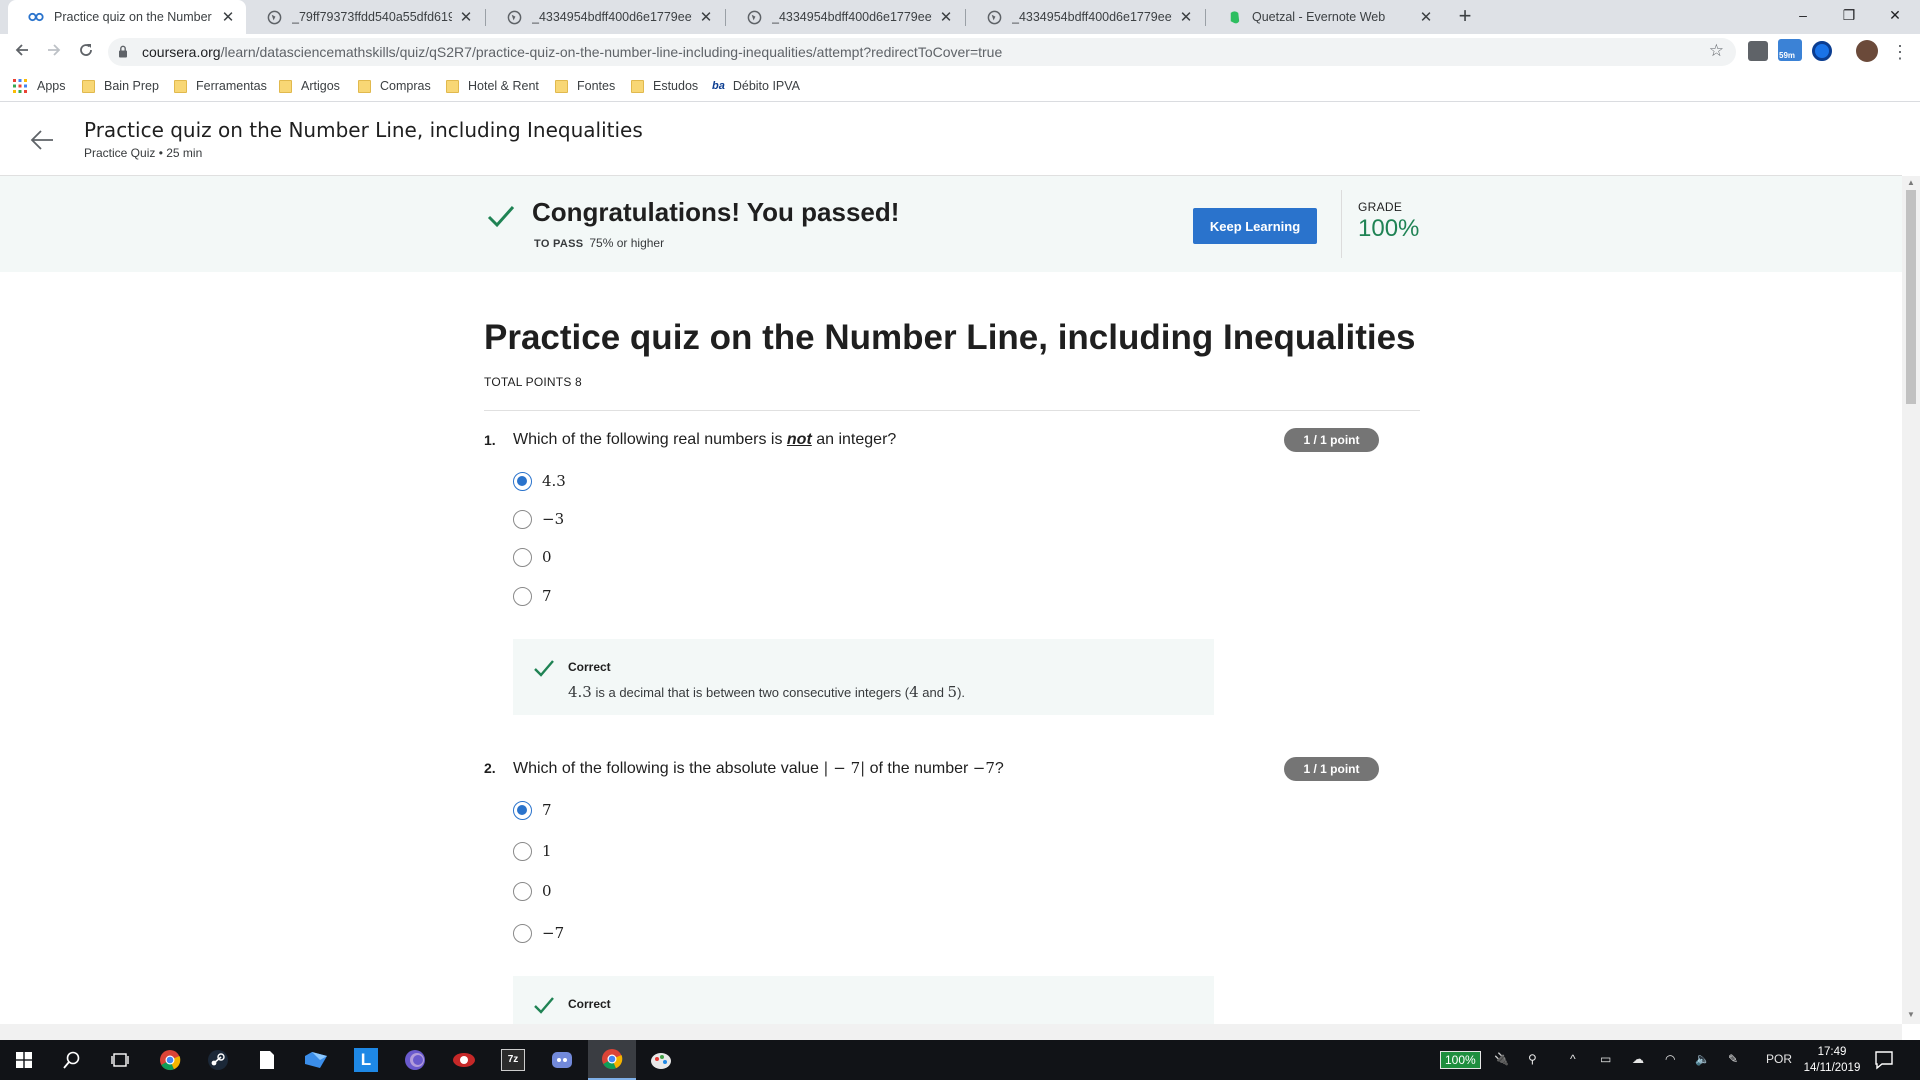 The width and height of the screenshot is (1920, 1080). What do you see at coordinates (1638, 1059) in the screenshot?
I see `onedrive-cloud-icon: ☁` at bounding box center [1638, 1059].